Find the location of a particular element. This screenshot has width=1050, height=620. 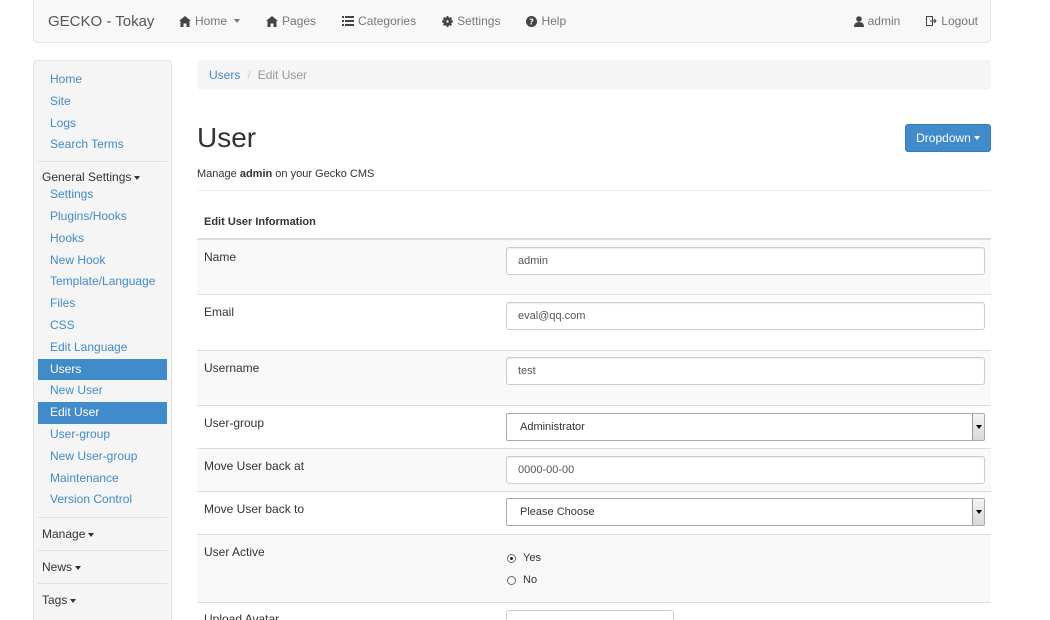

username-label: Username is located at coordinates (232, 368).